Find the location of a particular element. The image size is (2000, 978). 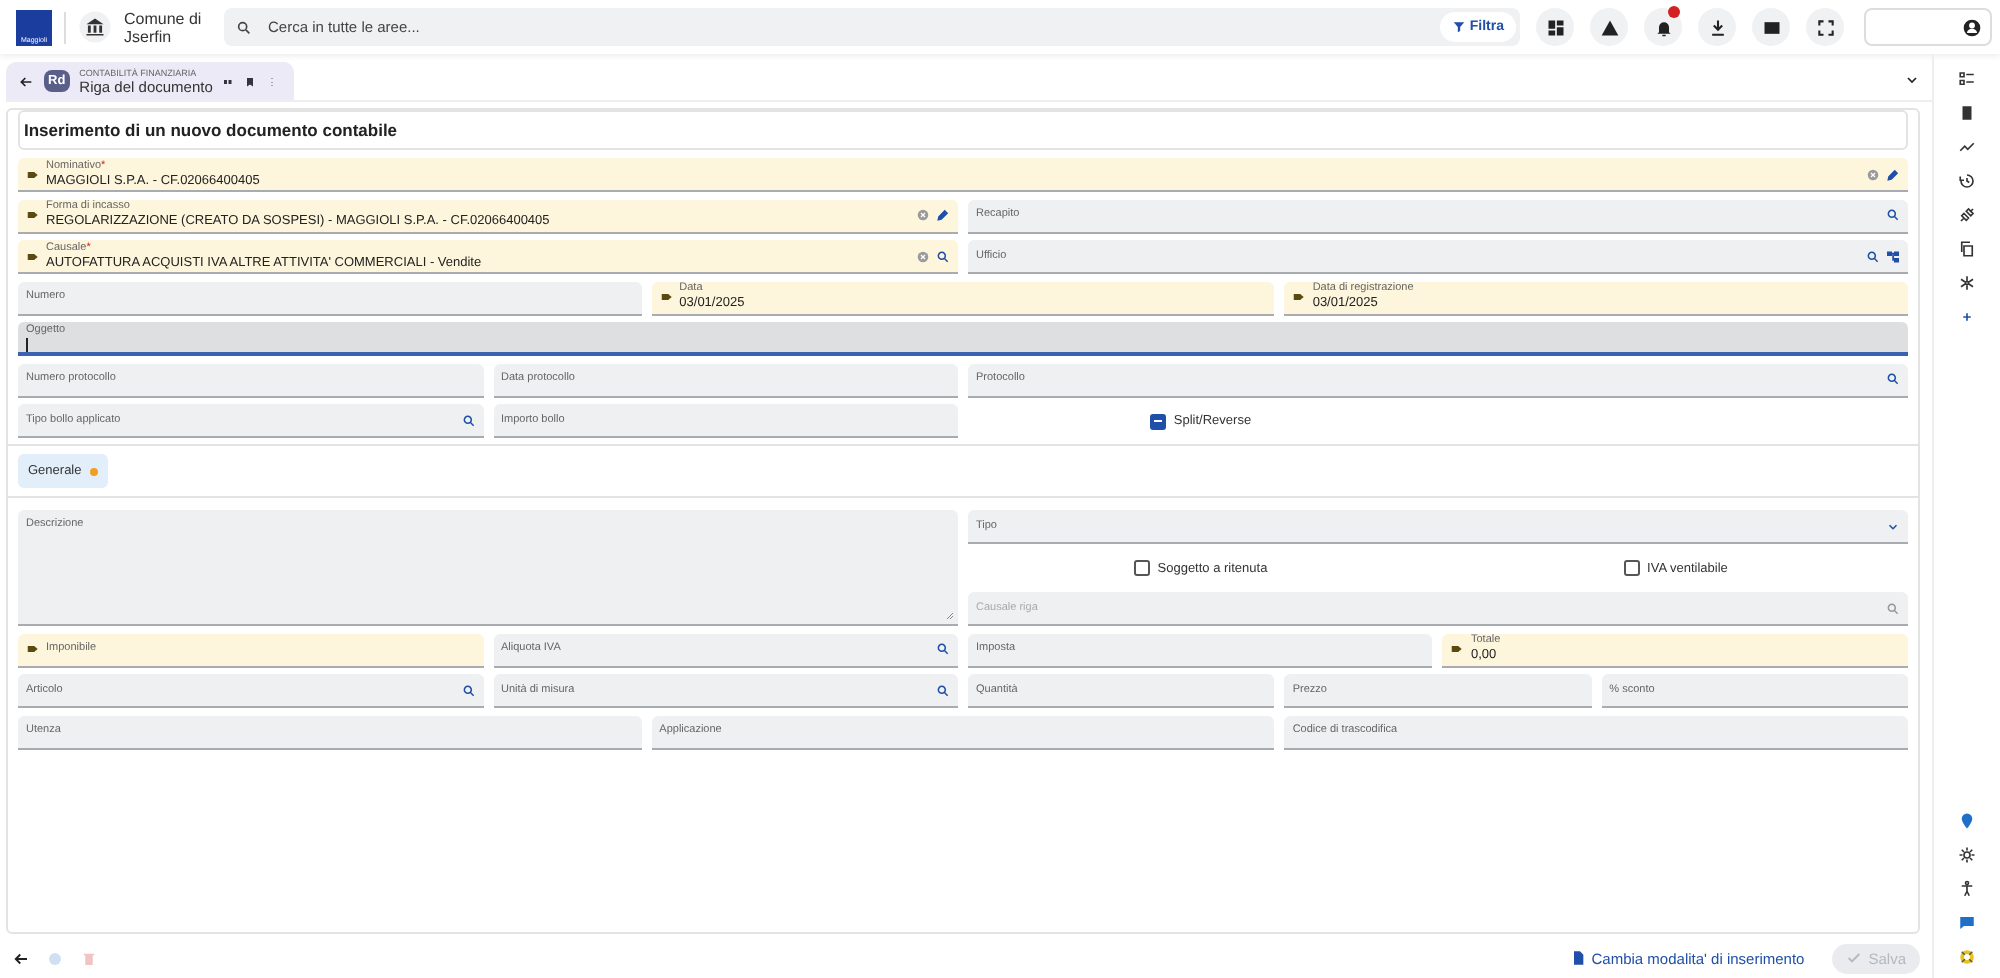

hierarchy-icon is located at coordinates (1893, 256).